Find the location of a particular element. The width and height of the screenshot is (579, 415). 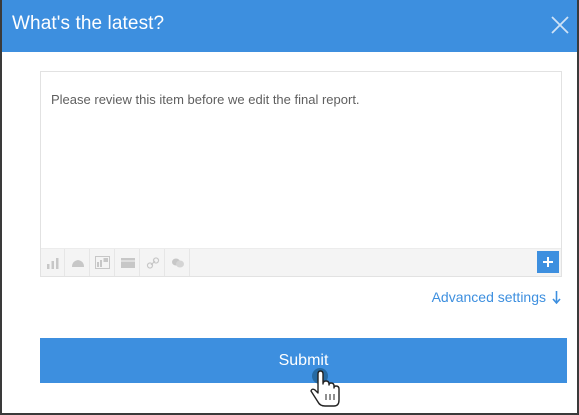

report-icon is located at coordinates (127, 262).